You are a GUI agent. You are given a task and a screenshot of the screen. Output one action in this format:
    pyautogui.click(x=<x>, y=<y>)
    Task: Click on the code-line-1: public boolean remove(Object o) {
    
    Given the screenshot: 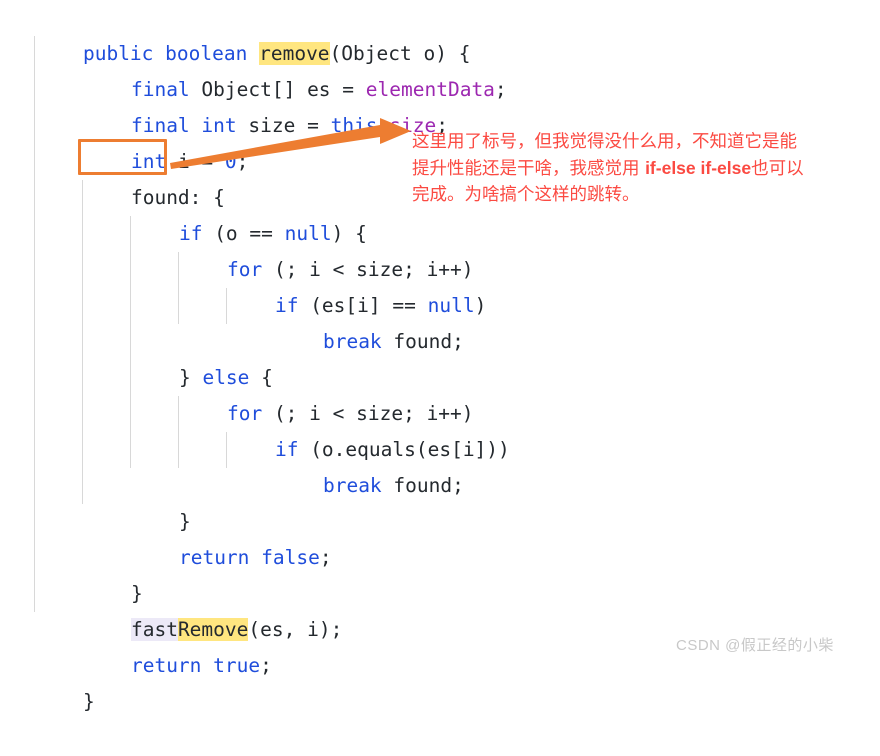 What is the action you would take?
    pyautogui.click(x=253, y=32)
    